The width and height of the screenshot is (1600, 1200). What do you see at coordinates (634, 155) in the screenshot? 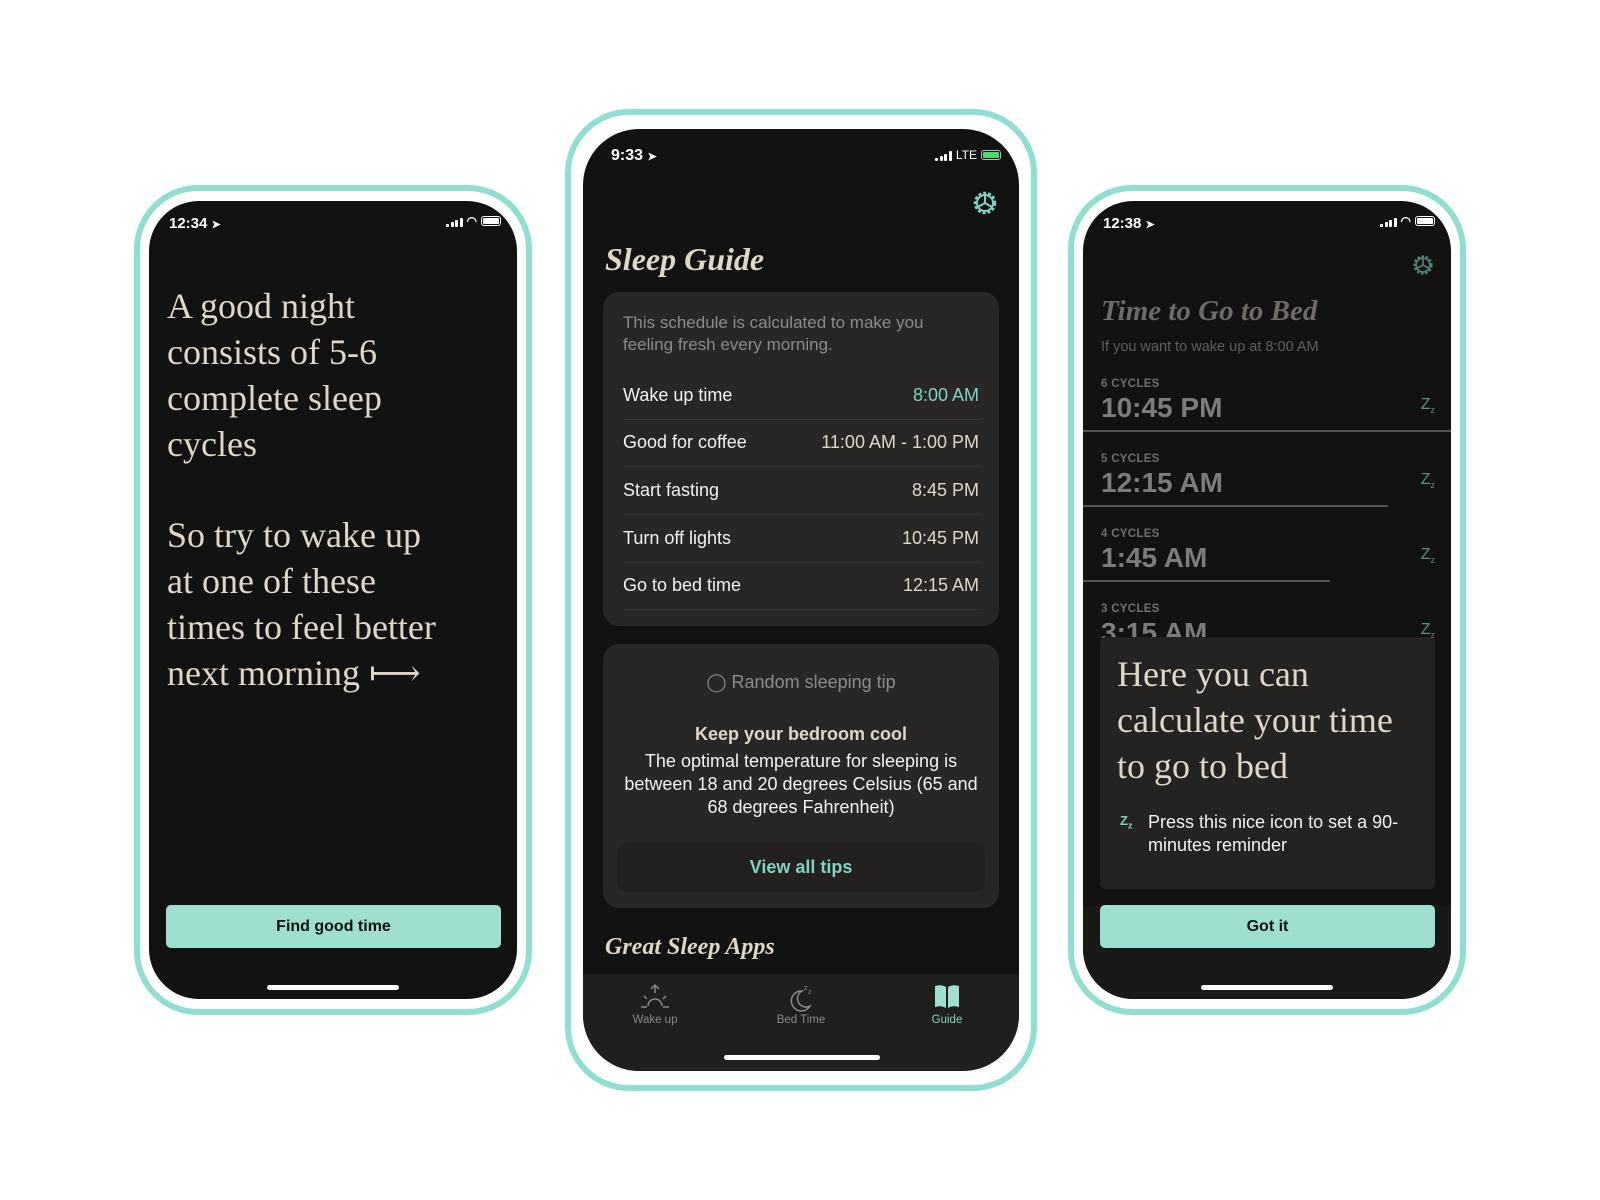
I see `status-time: 9:33 ➤` at bounding box center [634, 155].